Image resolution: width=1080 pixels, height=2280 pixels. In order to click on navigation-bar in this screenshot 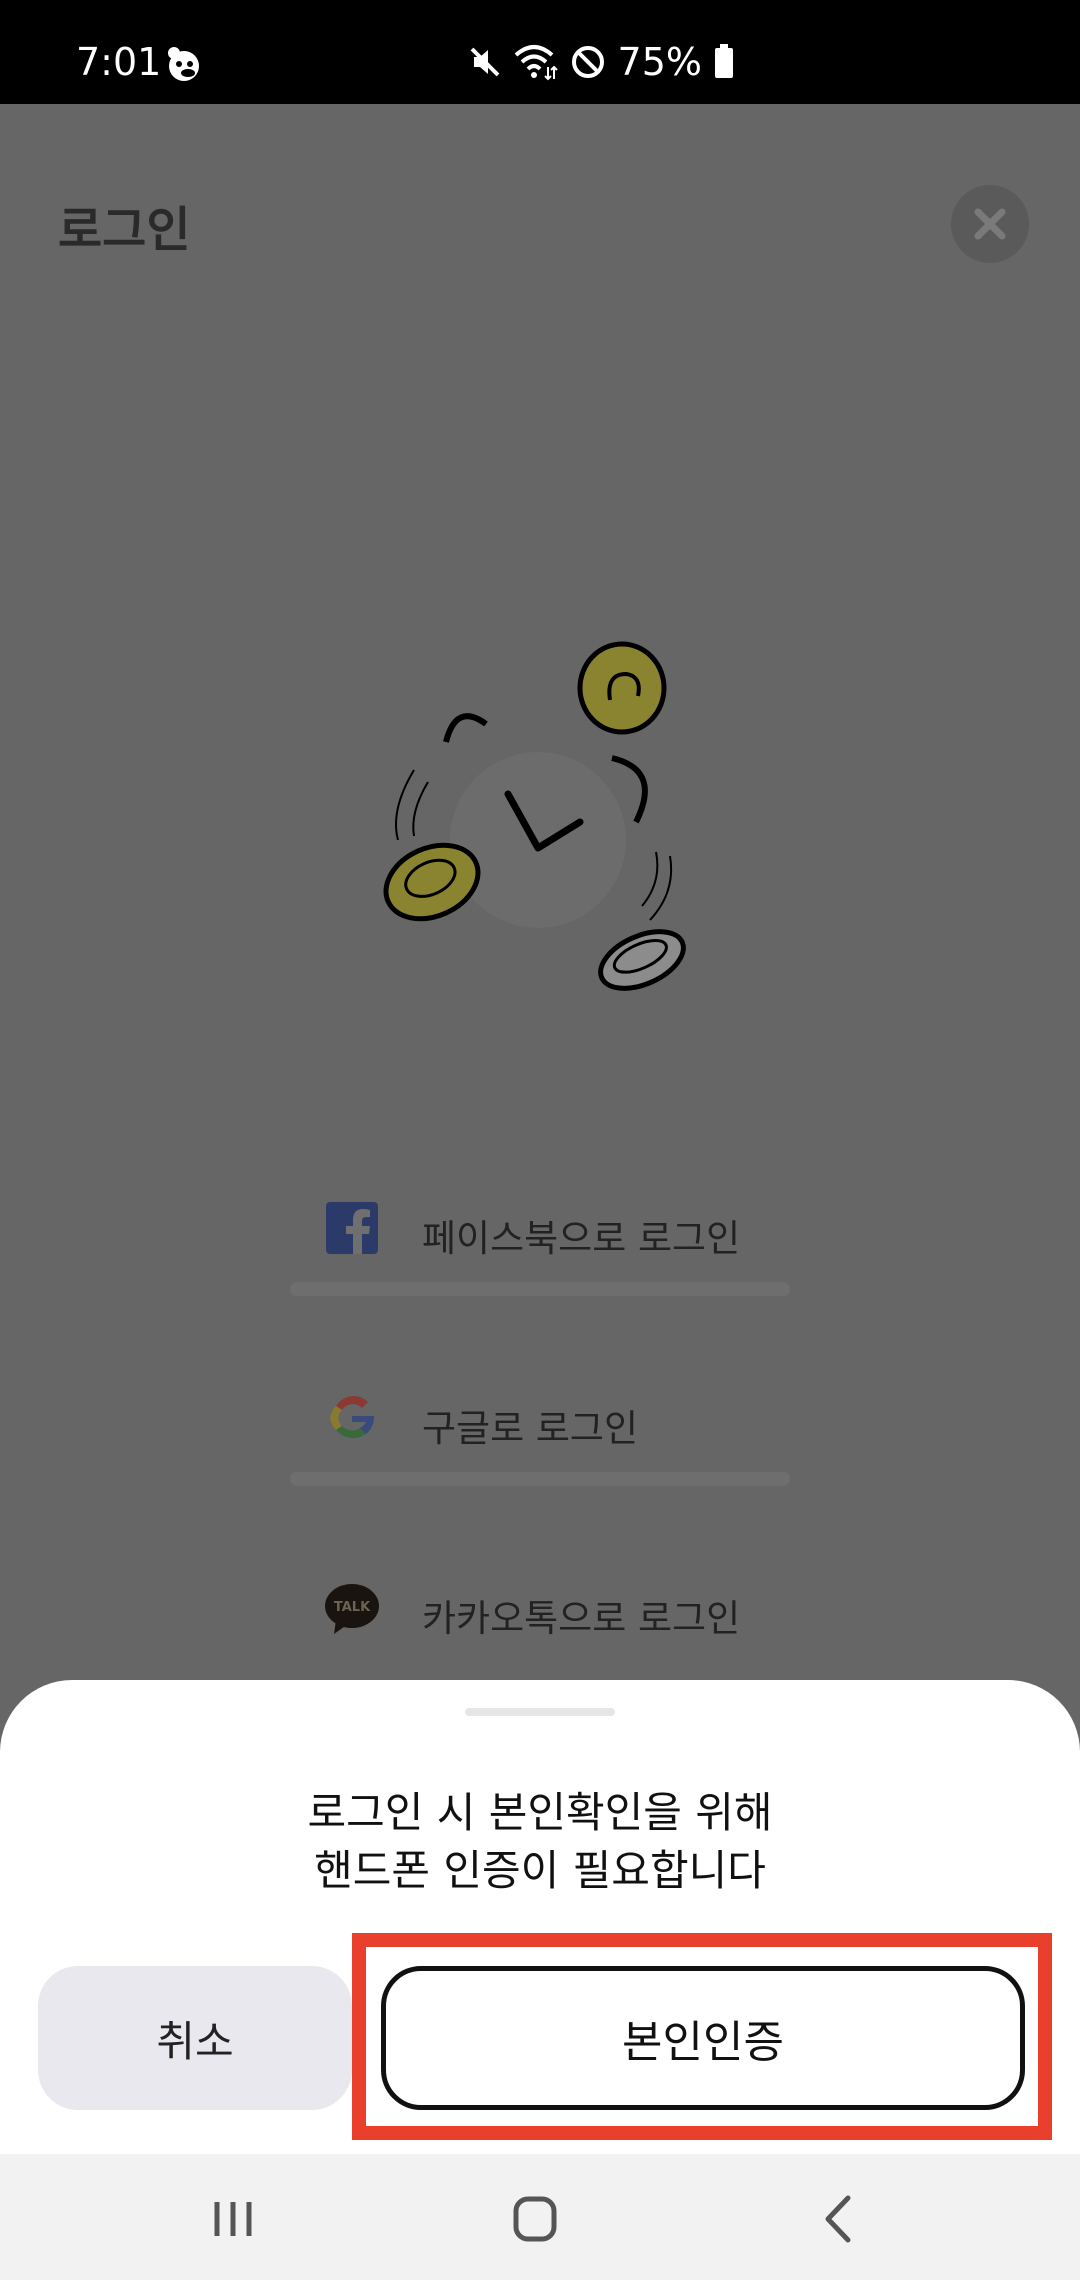, I will do `click(540, 2217)`.